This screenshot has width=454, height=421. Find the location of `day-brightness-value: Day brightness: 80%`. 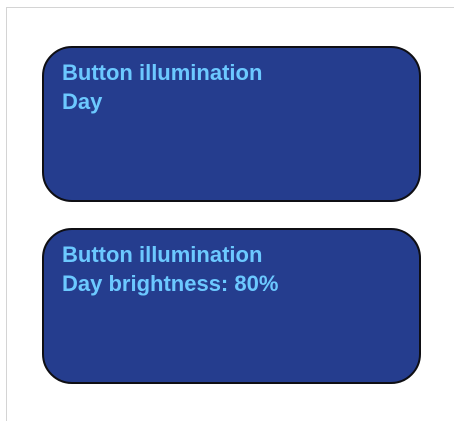

day-brightness-value: Day brightness: 80% is located at coordinates (170, 283).